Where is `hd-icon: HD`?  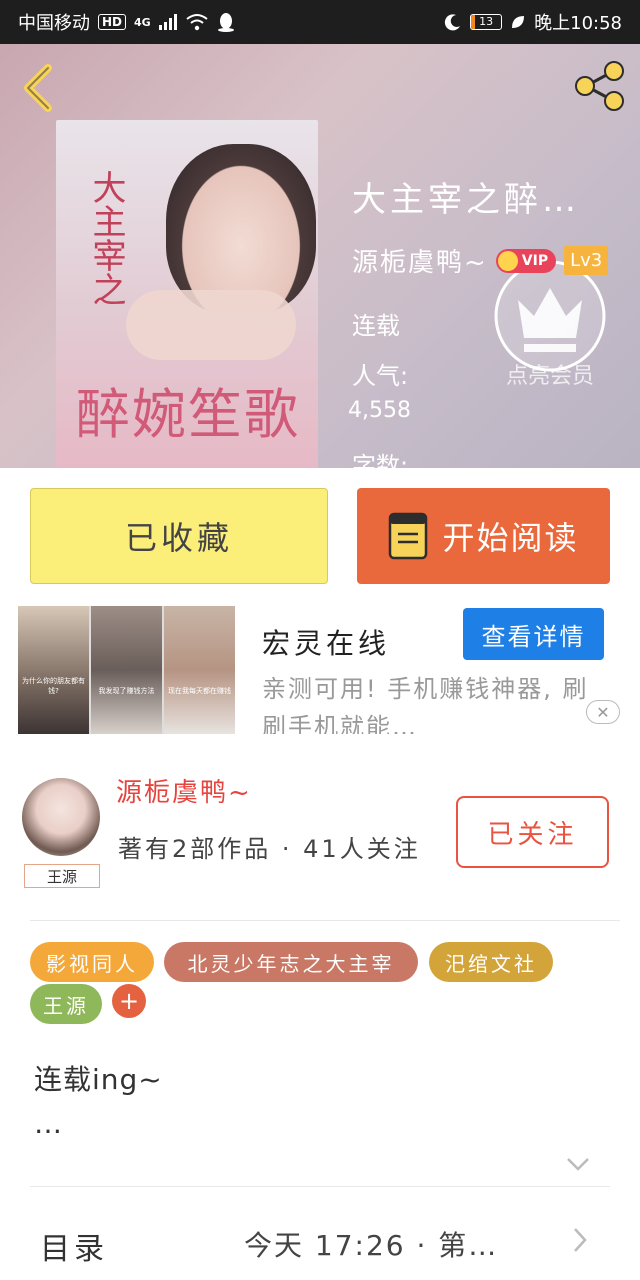
hd-icon: HD is located at coordinates (112, 22).